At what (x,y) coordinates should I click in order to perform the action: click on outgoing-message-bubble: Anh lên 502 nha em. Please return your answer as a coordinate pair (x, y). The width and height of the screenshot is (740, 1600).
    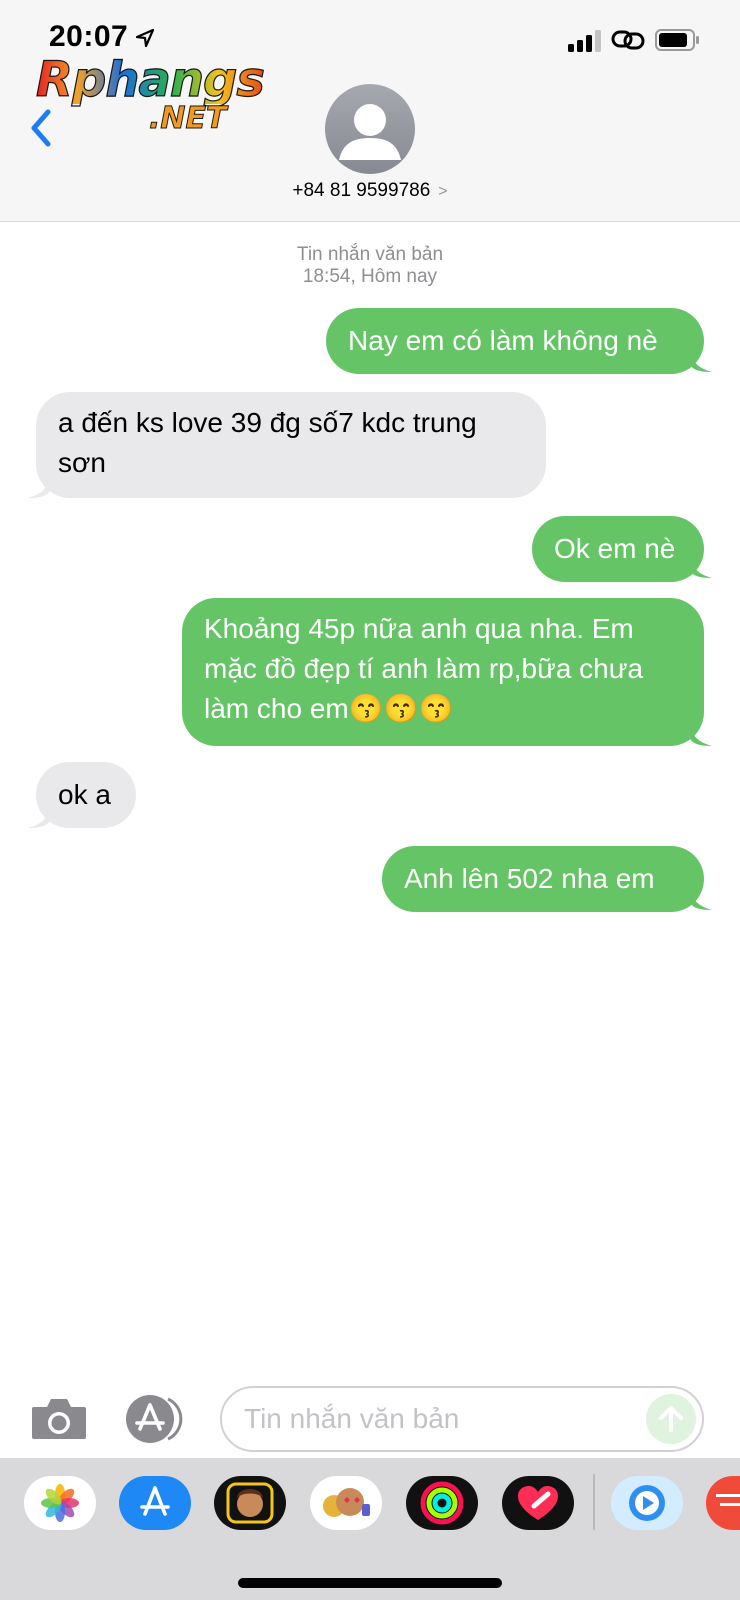
    Looking at the image, I should click on (543, 879).